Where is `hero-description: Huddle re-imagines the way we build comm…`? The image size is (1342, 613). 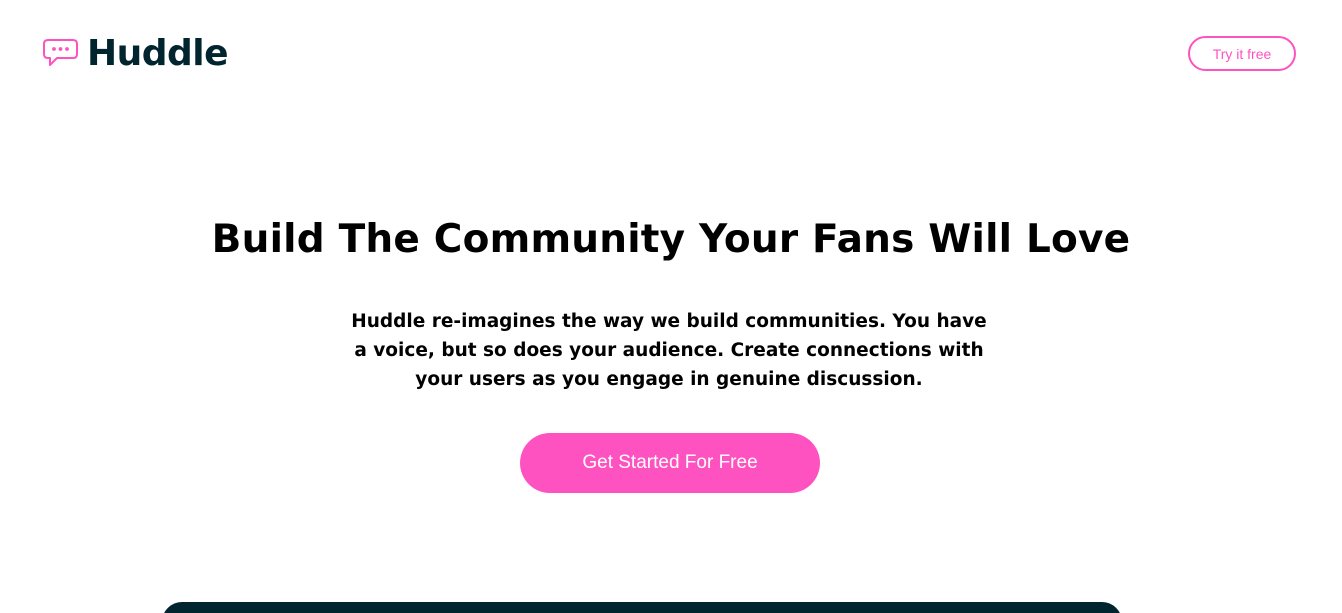
hero-description: Huddle re-imagines the way we build comm… is located at coordinates (669, 350).